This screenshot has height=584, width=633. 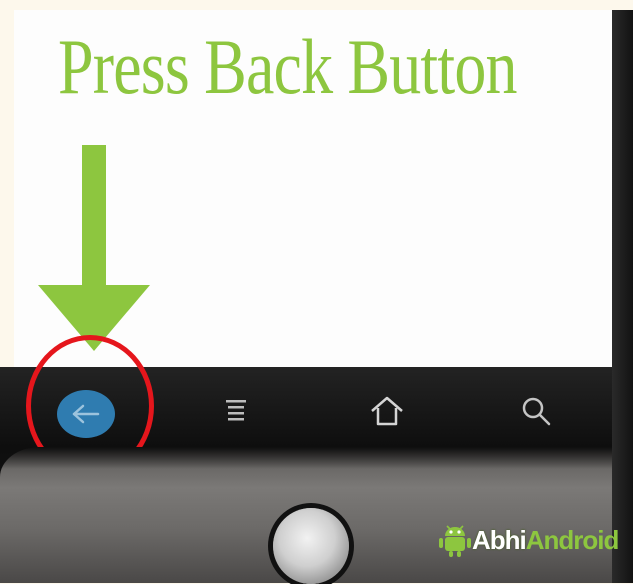 I want to click on search-button, so click(x=536, y=411).